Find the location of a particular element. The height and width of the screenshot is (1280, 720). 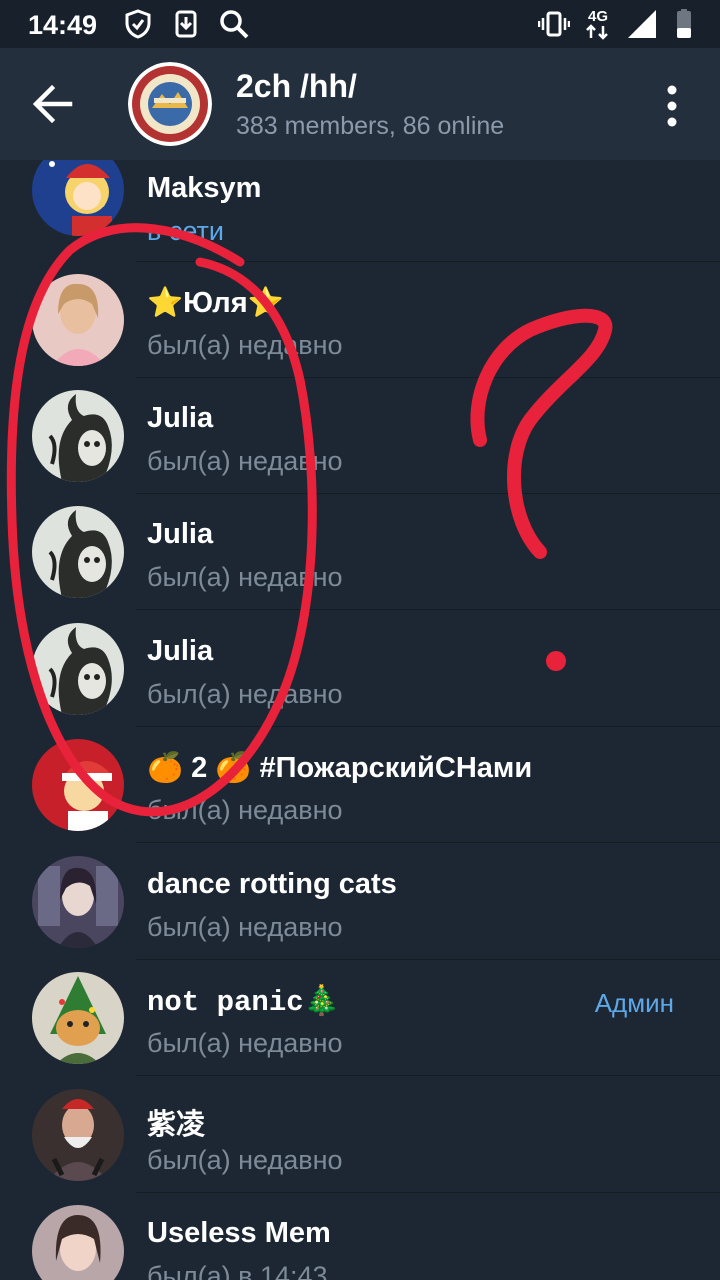

member-name: Useless Mem is located at coordinates (239, 1233).